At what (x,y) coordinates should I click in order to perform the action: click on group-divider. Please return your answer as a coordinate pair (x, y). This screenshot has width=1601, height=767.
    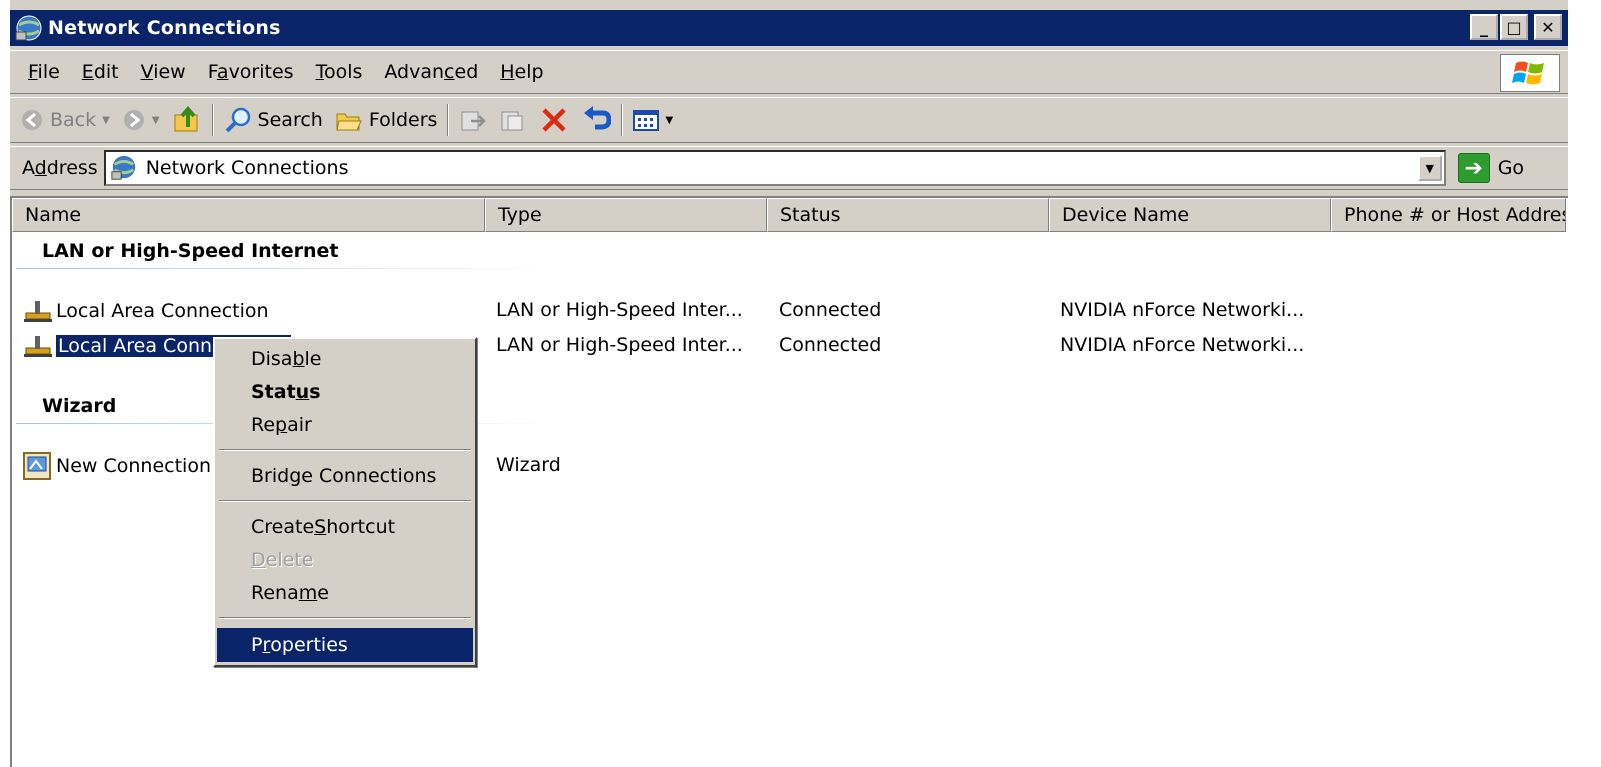
    Looking at the image, I should click on (286, 268).